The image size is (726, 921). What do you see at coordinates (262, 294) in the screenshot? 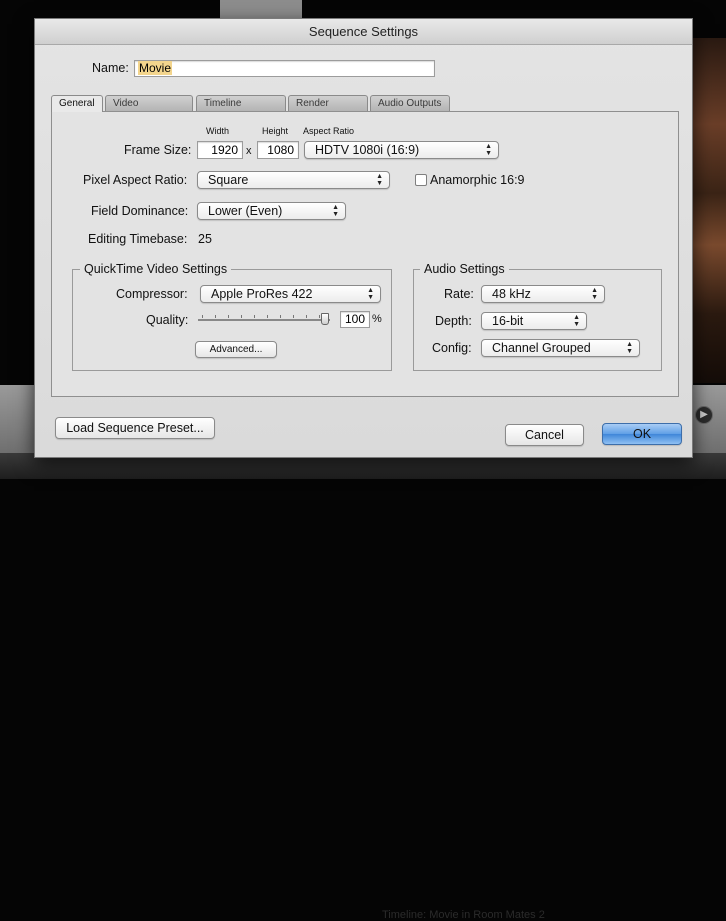
I see `compressor-value: Apple ProRes 422` at bounding box center [262, 294].